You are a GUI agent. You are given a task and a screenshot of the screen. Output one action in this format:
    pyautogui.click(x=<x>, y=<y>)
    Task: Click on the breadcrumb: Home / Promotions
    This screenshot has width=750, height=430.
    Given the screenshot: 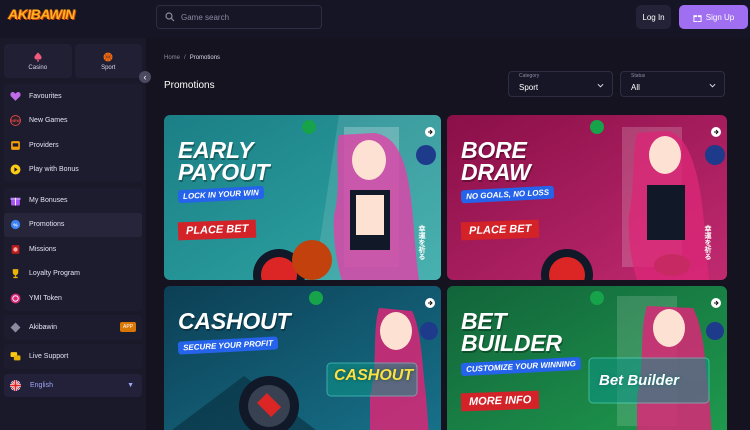 What is the action you would take?
    pyautogui.click(x=192, y=58)
    